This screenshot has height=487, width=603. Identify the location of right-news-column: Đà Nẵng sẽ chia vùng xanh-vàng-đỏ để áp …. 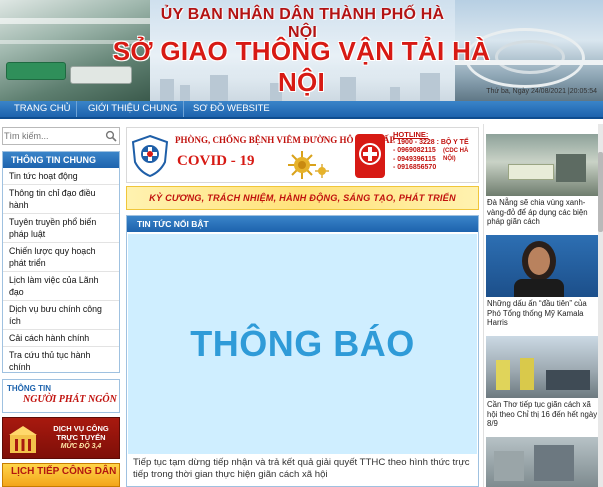
(543, 305).